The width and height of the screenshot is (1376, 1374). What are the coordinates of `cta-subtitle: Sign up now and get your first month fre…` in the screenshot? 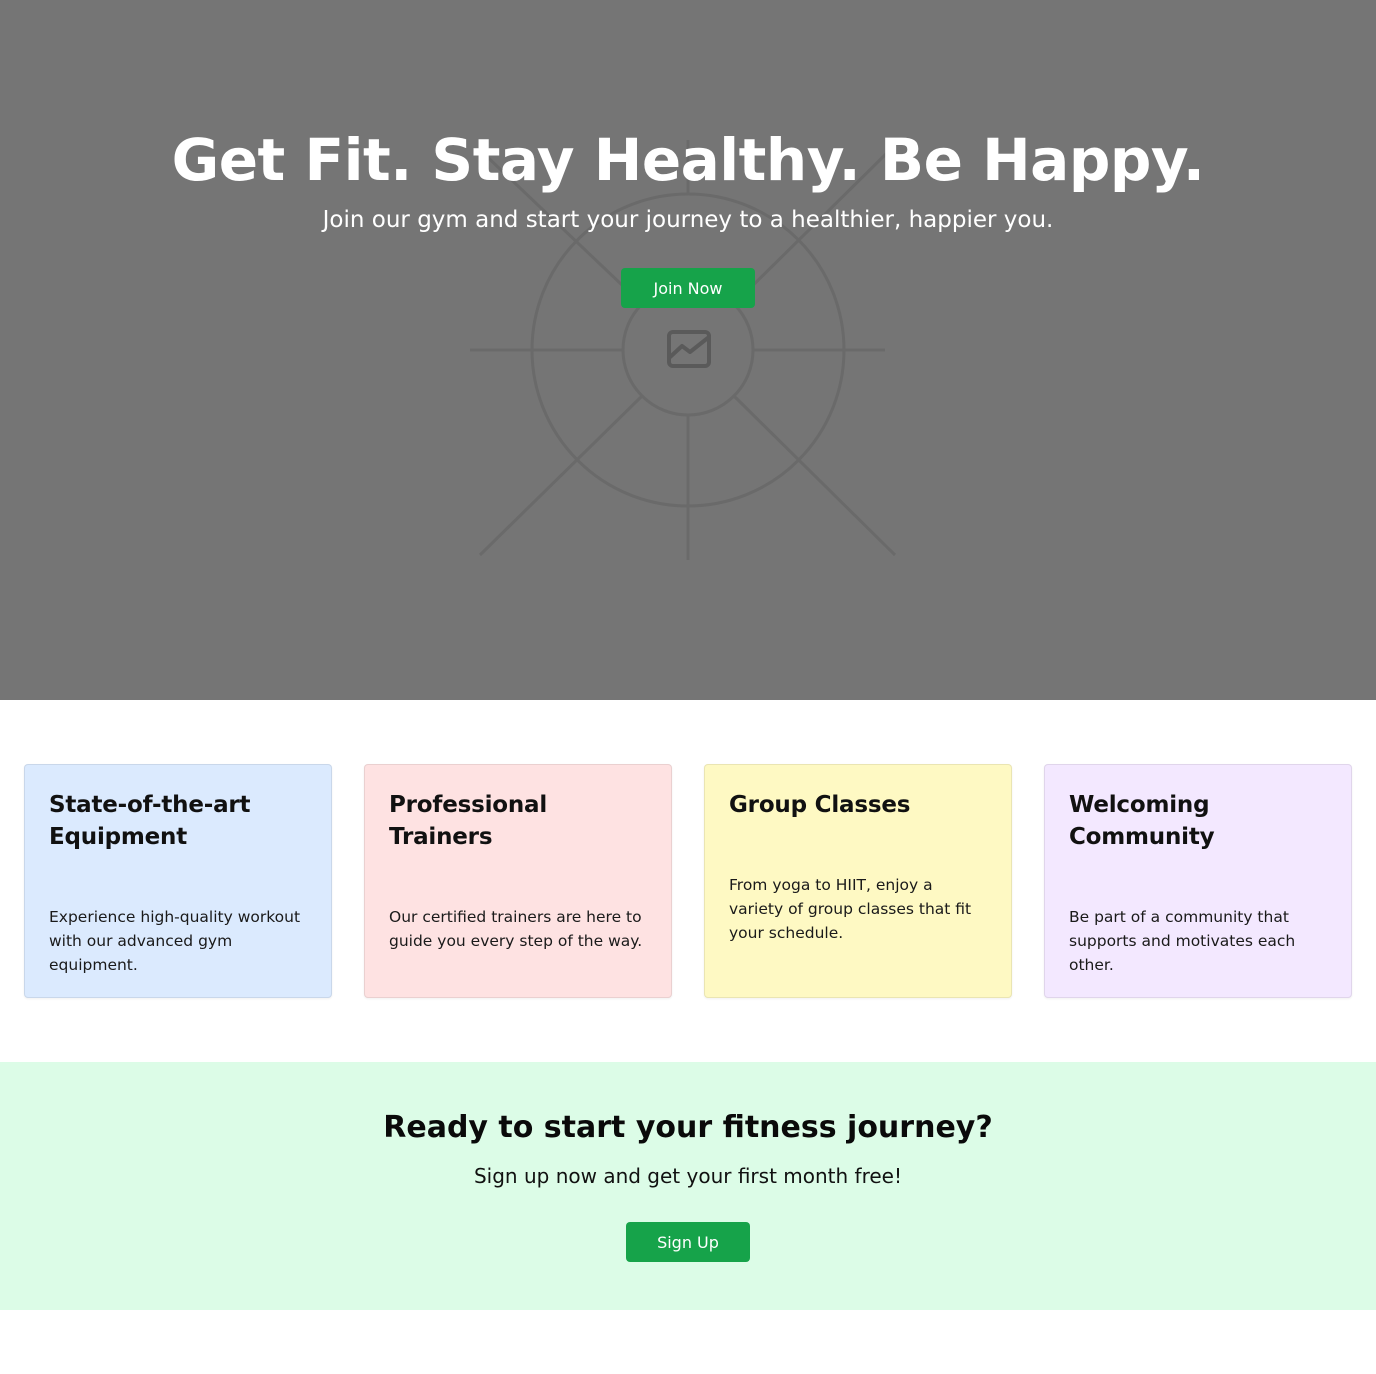 It's located at (687, 1176).